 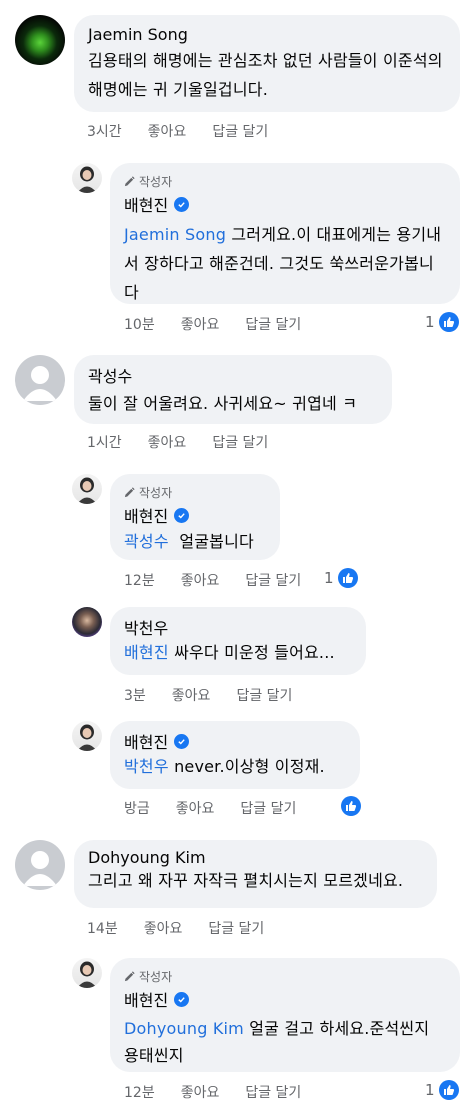 What do you see at coordinates (233, 389) in the screenshot?
I see `comment-bubble: 곽성수 둘이 잘 어울려요. 사귀세요~ 귀엽네 ㅋ` at bounding box center [233, 389].